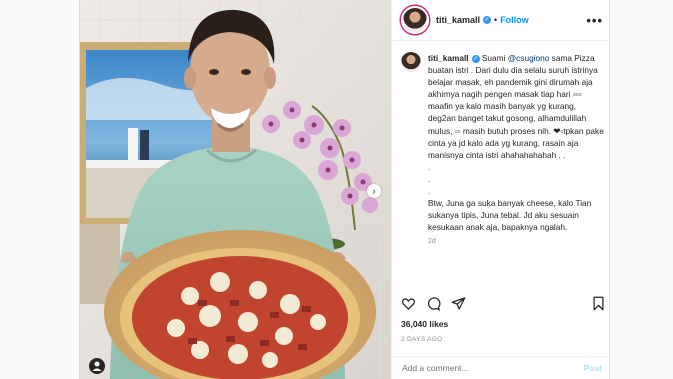  I want to click on comment-icon, so click(433, 303).